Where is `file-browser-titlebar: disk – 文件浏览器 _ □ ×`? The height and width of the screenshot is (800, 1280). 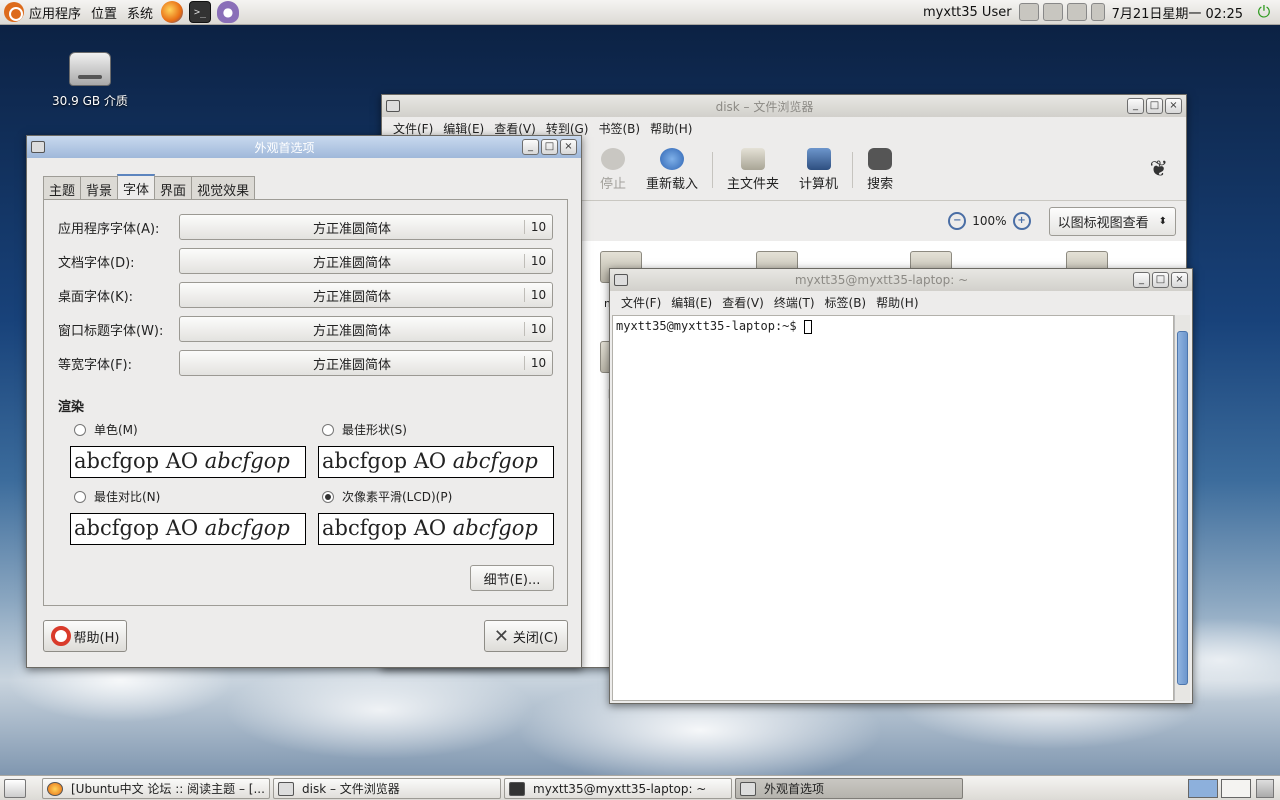
file-browser-titlebar: disk – 文件浏览器 _ □ × is located at coordinates (784, 106).